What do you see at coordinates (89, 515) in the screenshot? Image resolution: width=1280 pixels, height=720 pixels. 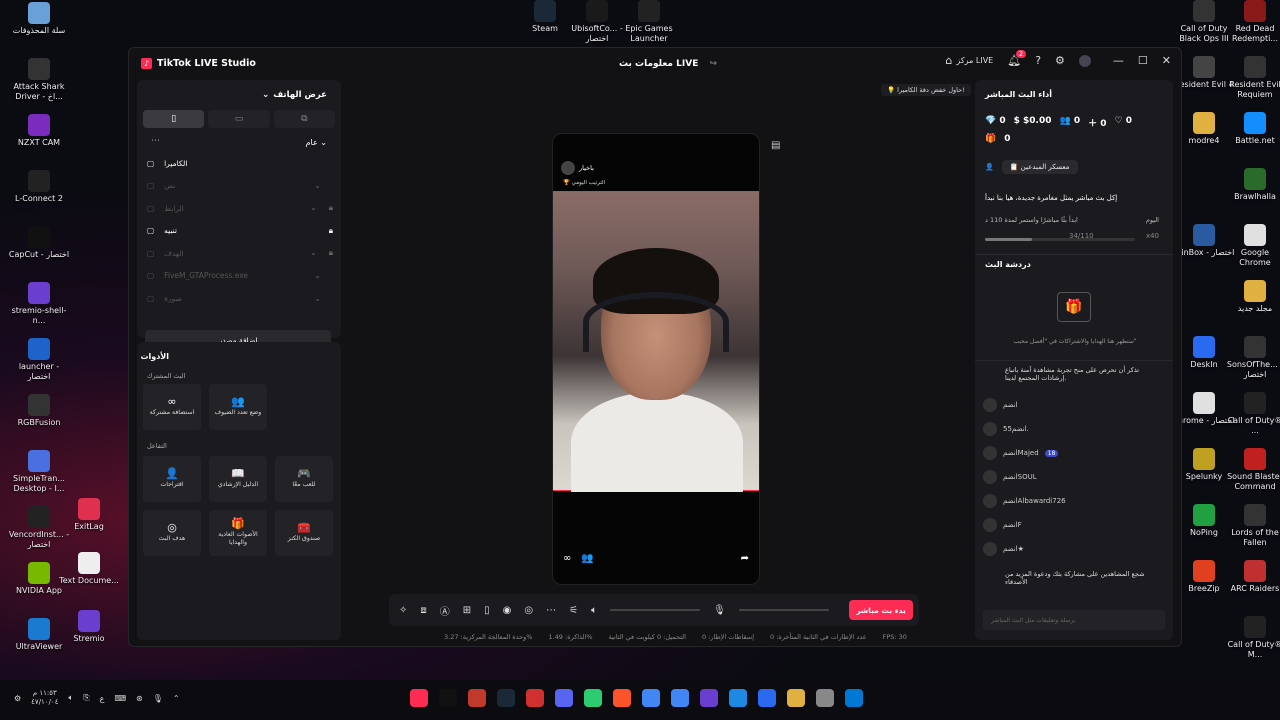 I see `desktop-icon: ExitLag` at bounding box center [89, 515].